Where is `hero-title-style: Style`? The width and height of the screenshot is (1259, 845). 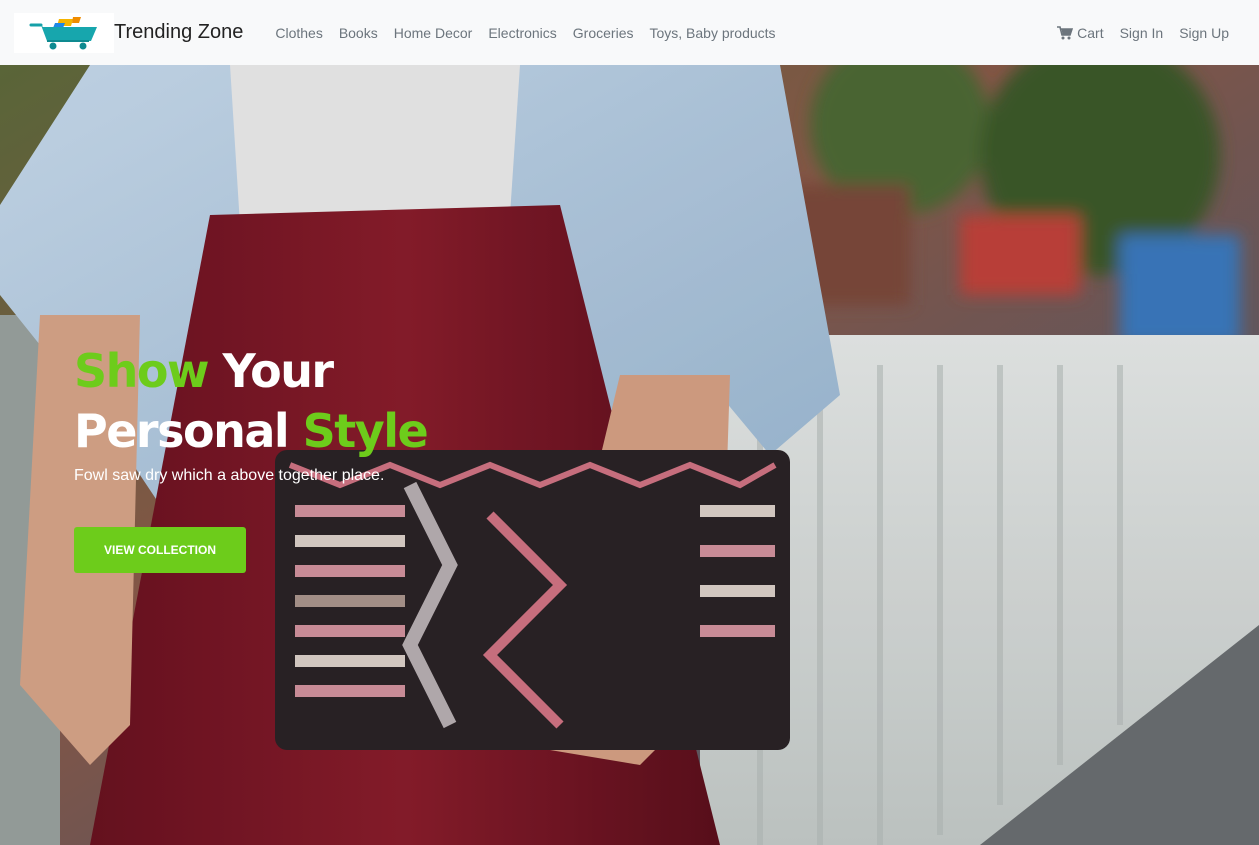
hero-title-style: Style is located at coordinates (358, 431).